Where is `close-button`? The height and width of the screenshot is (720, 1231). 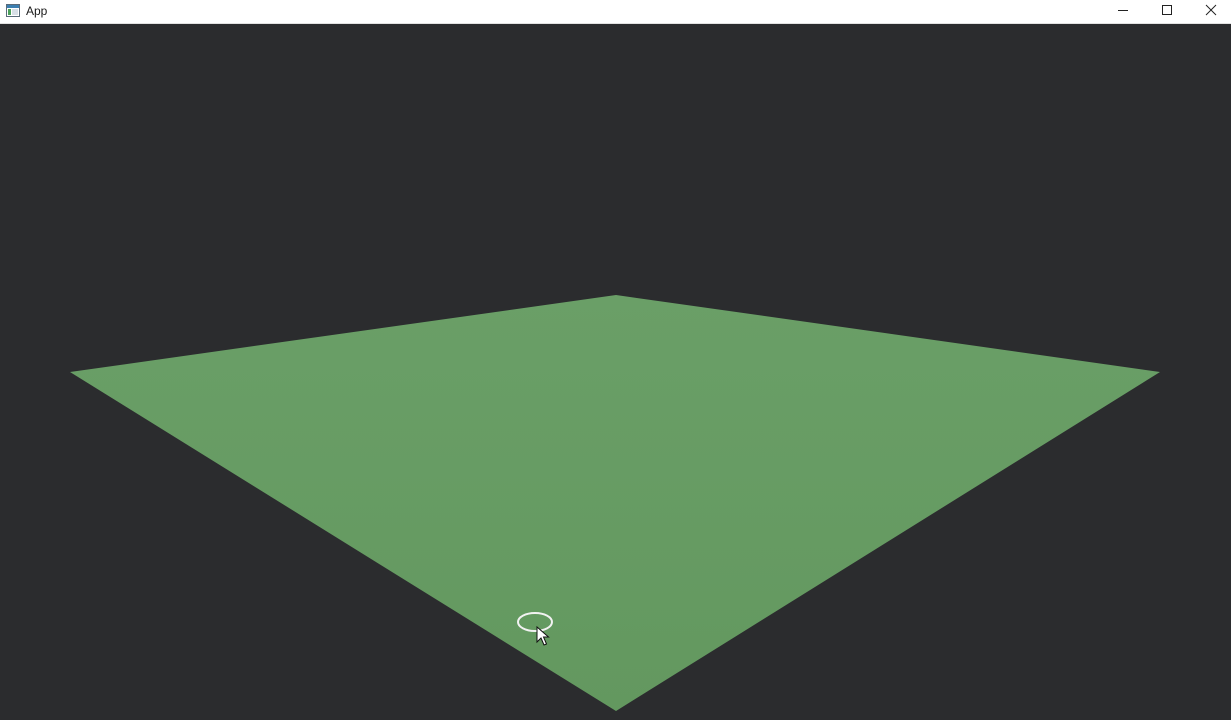
close-button is located at coordinates (1210, 12).